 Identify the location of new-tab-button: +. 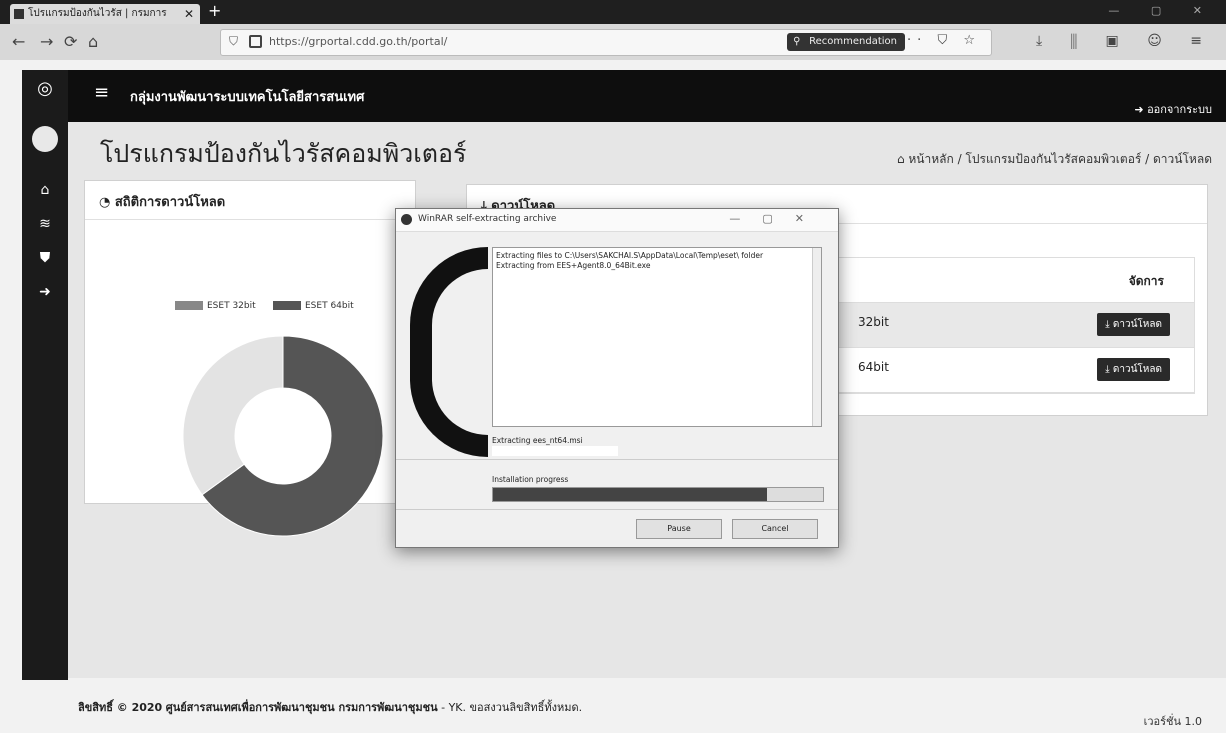
(214, 10).